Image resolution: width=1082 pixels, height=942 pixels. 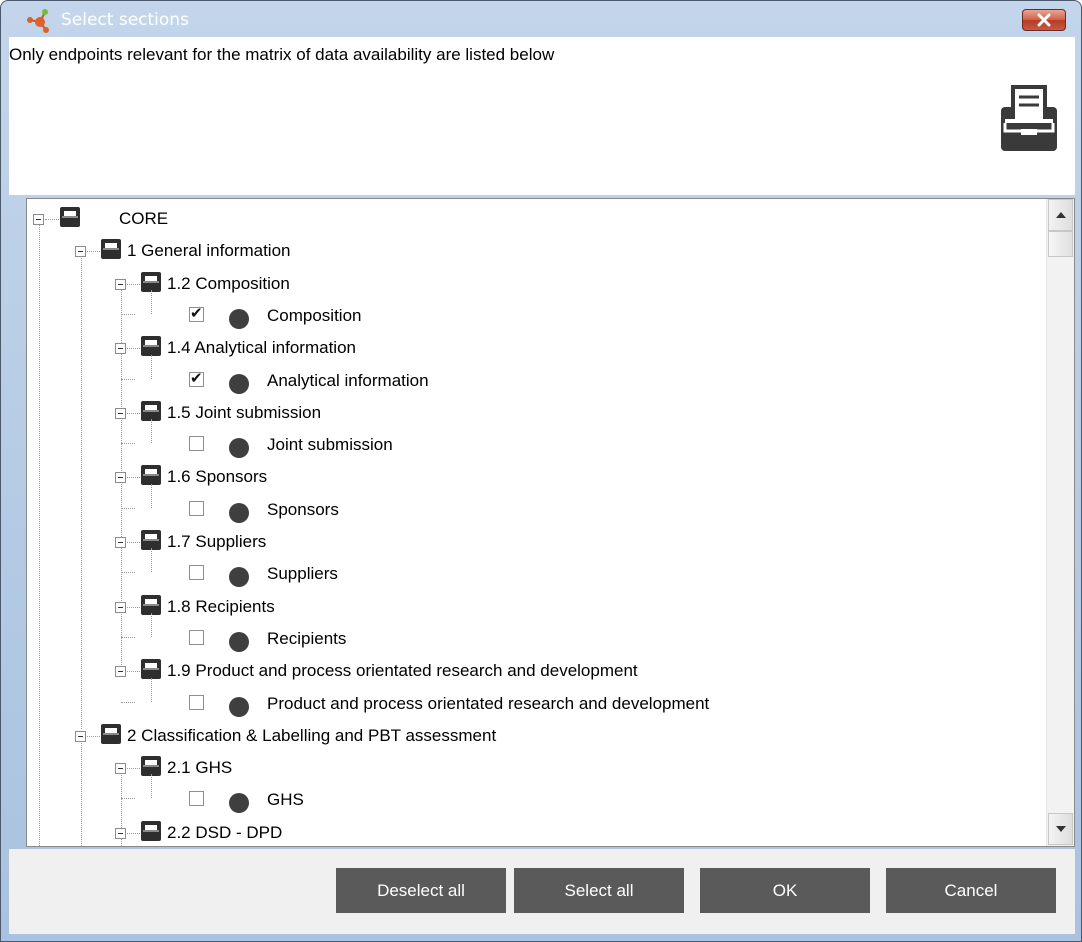 I want to click on molecule-icon, so click(x=38, y=21).